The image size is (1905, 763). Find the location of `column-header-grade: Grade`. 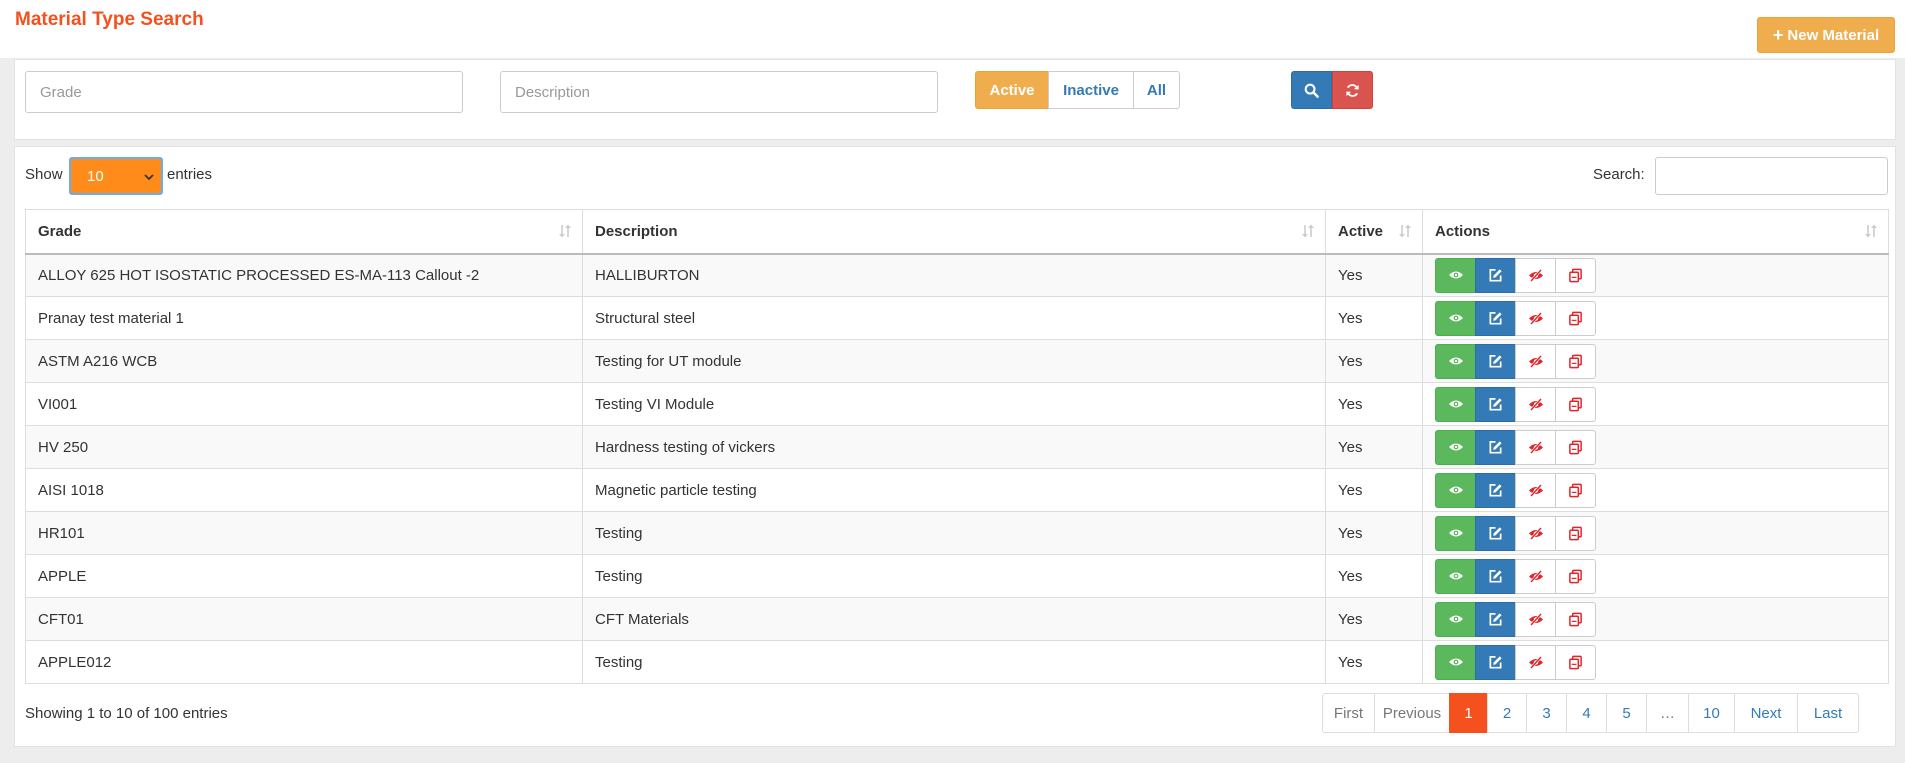

column-header-grade: Grade is located at coordinates (304, 232).